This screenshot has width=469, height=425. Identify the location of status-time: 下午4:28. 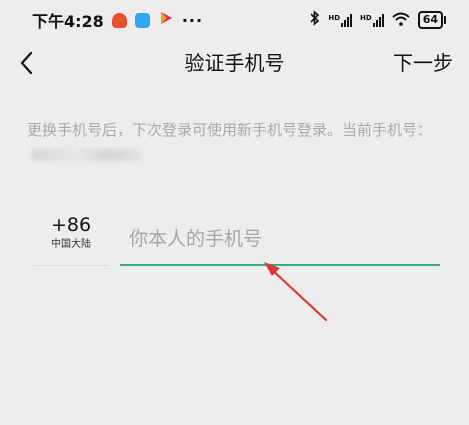
(68, 21).